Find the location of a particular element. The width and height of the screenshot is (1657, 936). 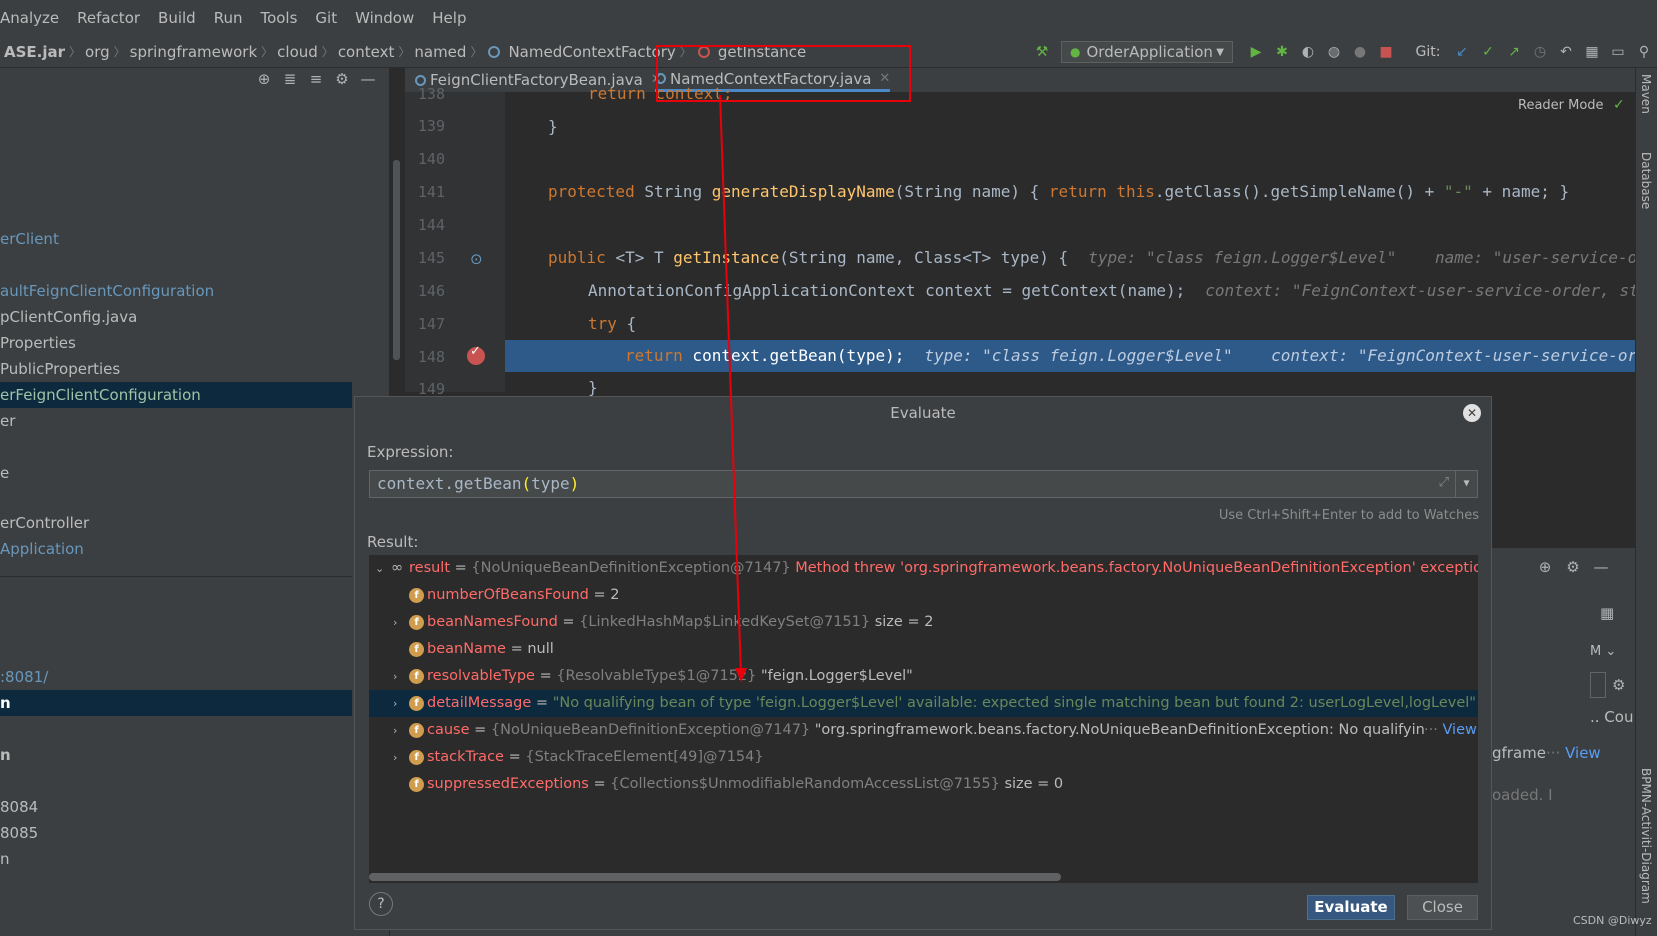

breadcrumb-jar: ASE.jar is located at coordinates (34, 52).